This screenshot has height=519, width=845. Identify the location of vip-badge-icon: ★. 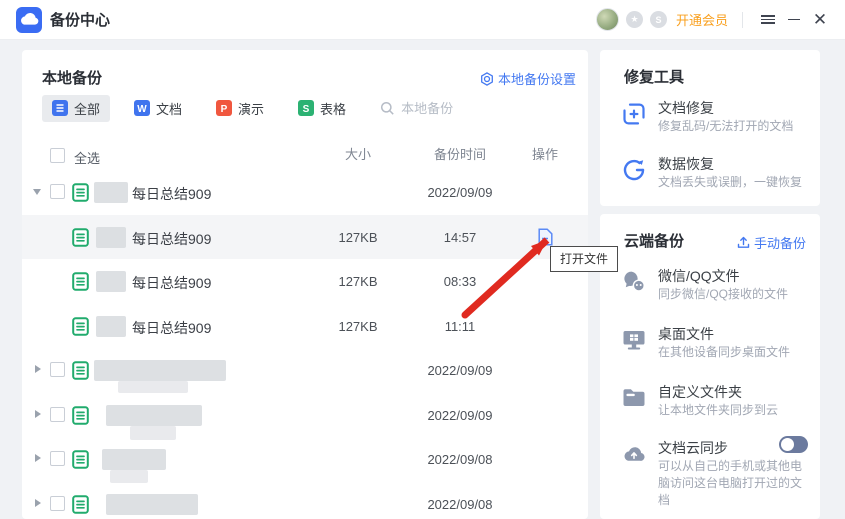
(634, 19).